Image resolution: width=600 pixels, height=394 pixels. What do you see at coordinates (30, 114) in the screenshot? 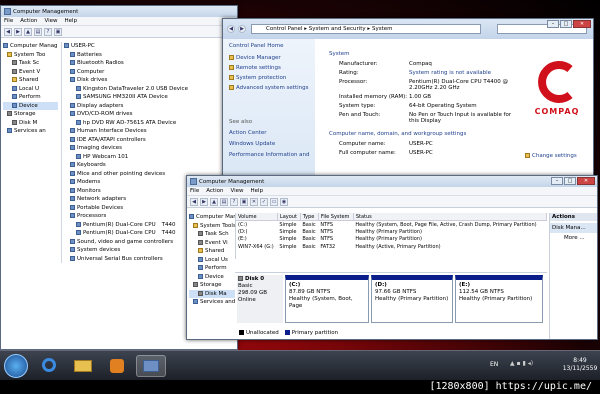
I see `tree-item: Storage` at bounding box center [30, 114].